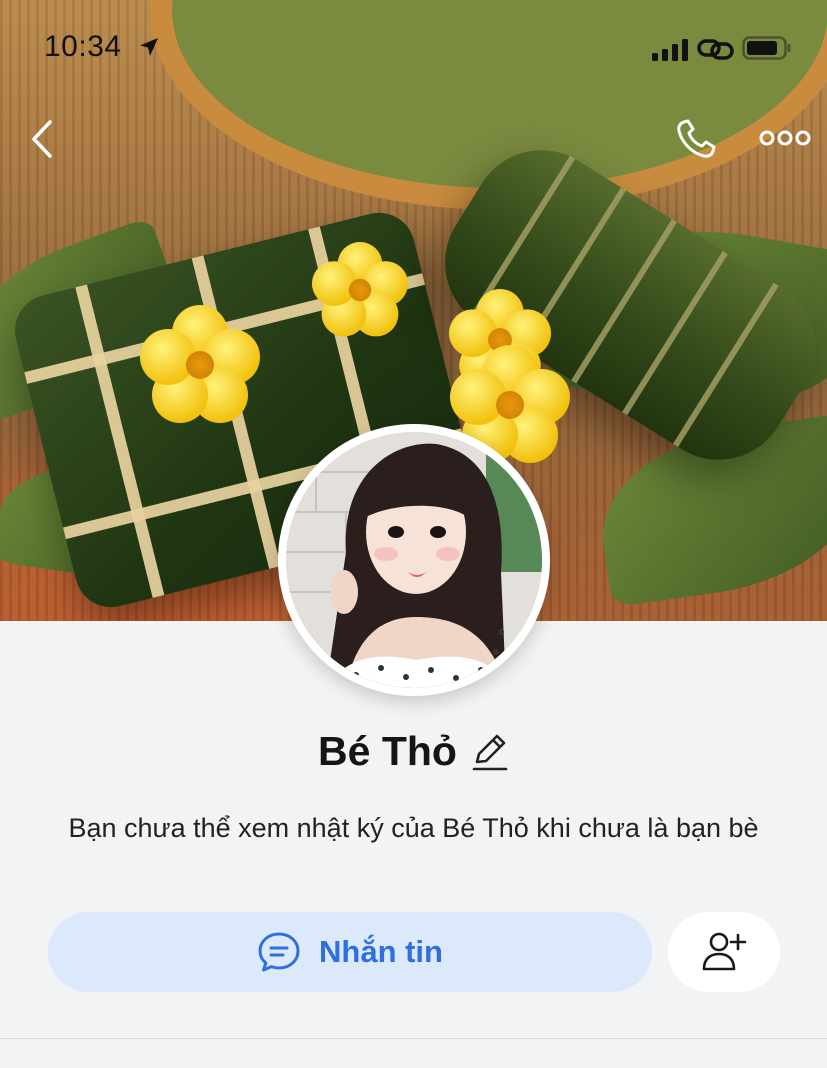 Image resolution: width=827 pixels, height=1068 pixels. What do you see at coordinates (83, 46) in the screenshot?
I see `status-time: 10:34` at bounding box center [83, 46].